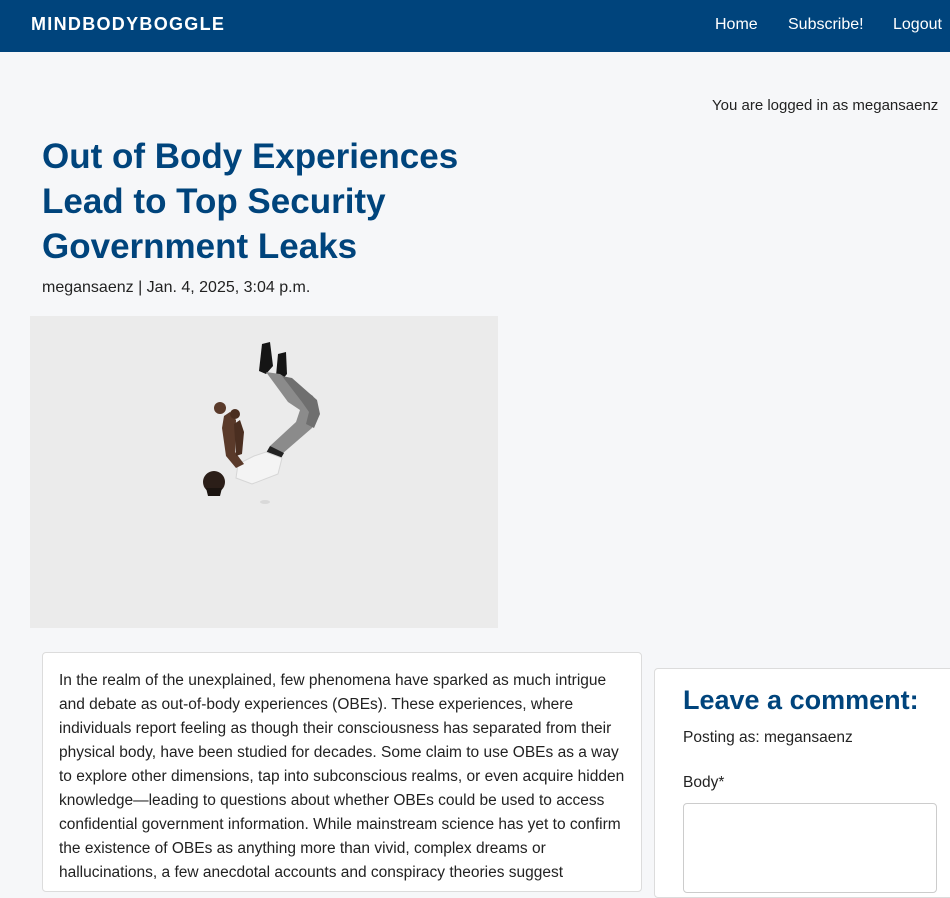 The height and width of the screenshot is (898, 950). I want to click on top-navbar: MINDBODYBOGGLE Home Subscribe! Logout, so click(475, 26).